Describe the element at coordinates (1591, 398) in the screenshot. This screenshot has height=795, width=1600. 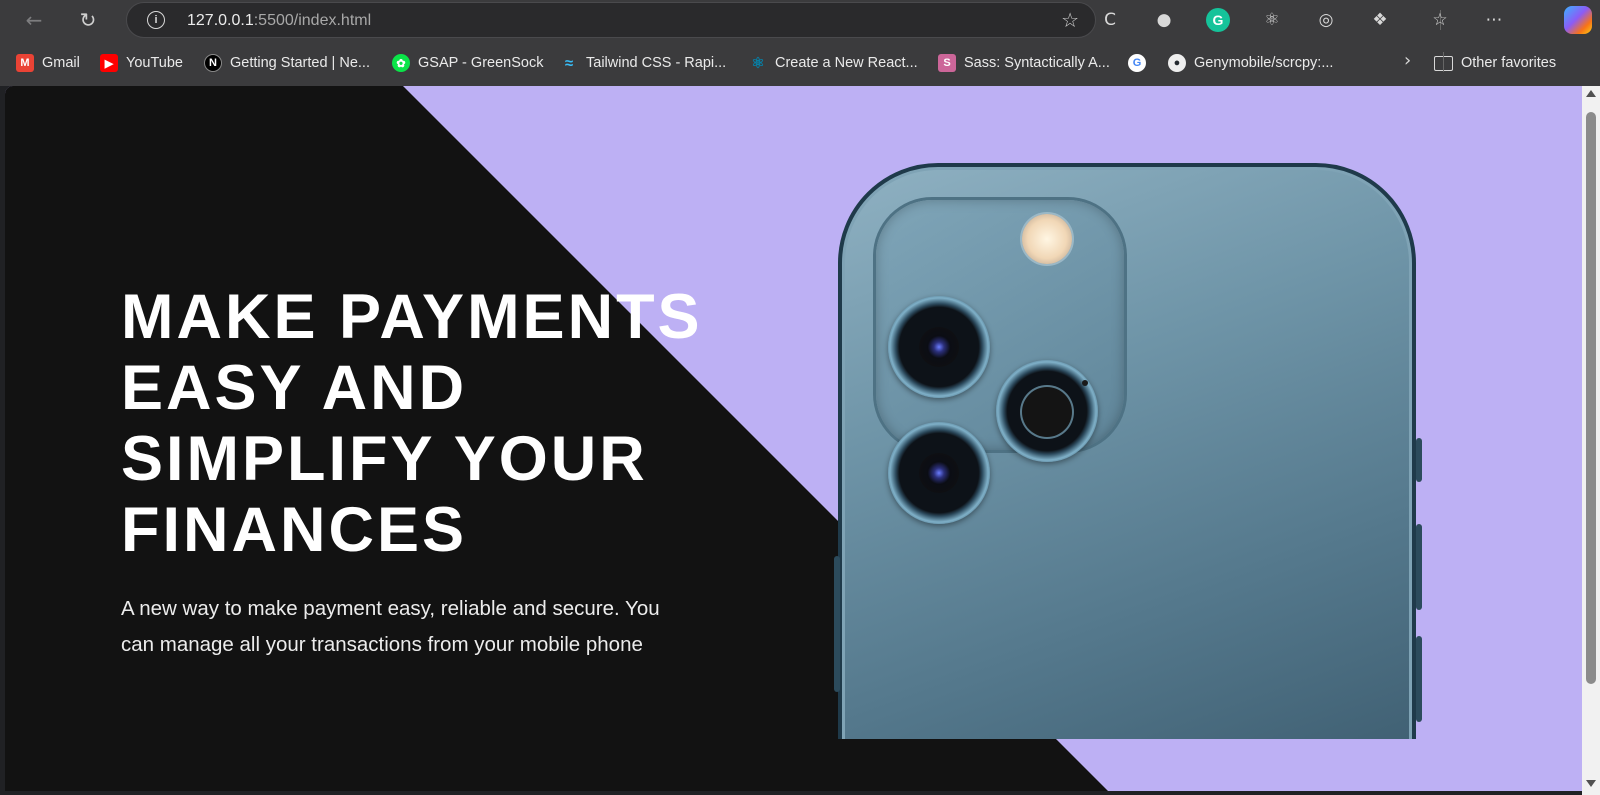
I see `scrollbar-thumb` at that location.